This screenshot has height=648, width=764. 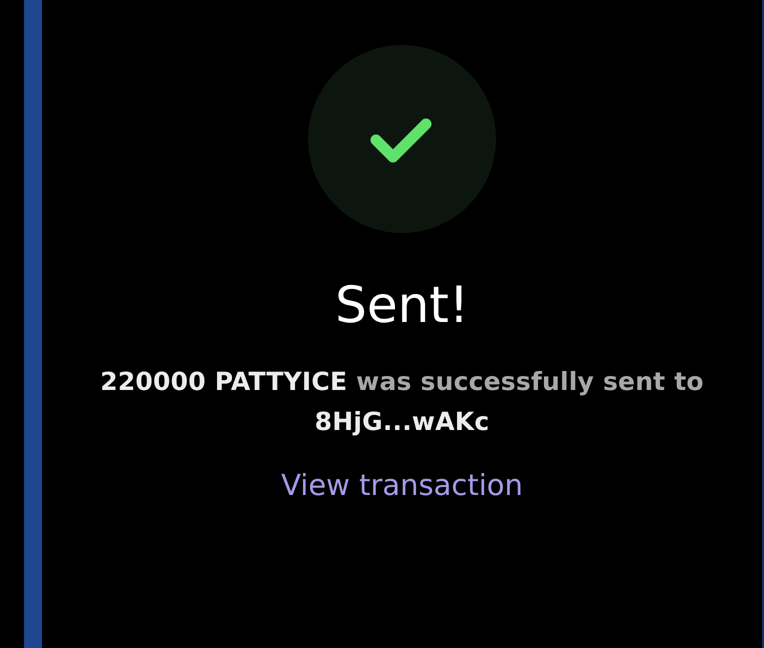 I want to click on success-check-icon, so click(x=402, y=139).